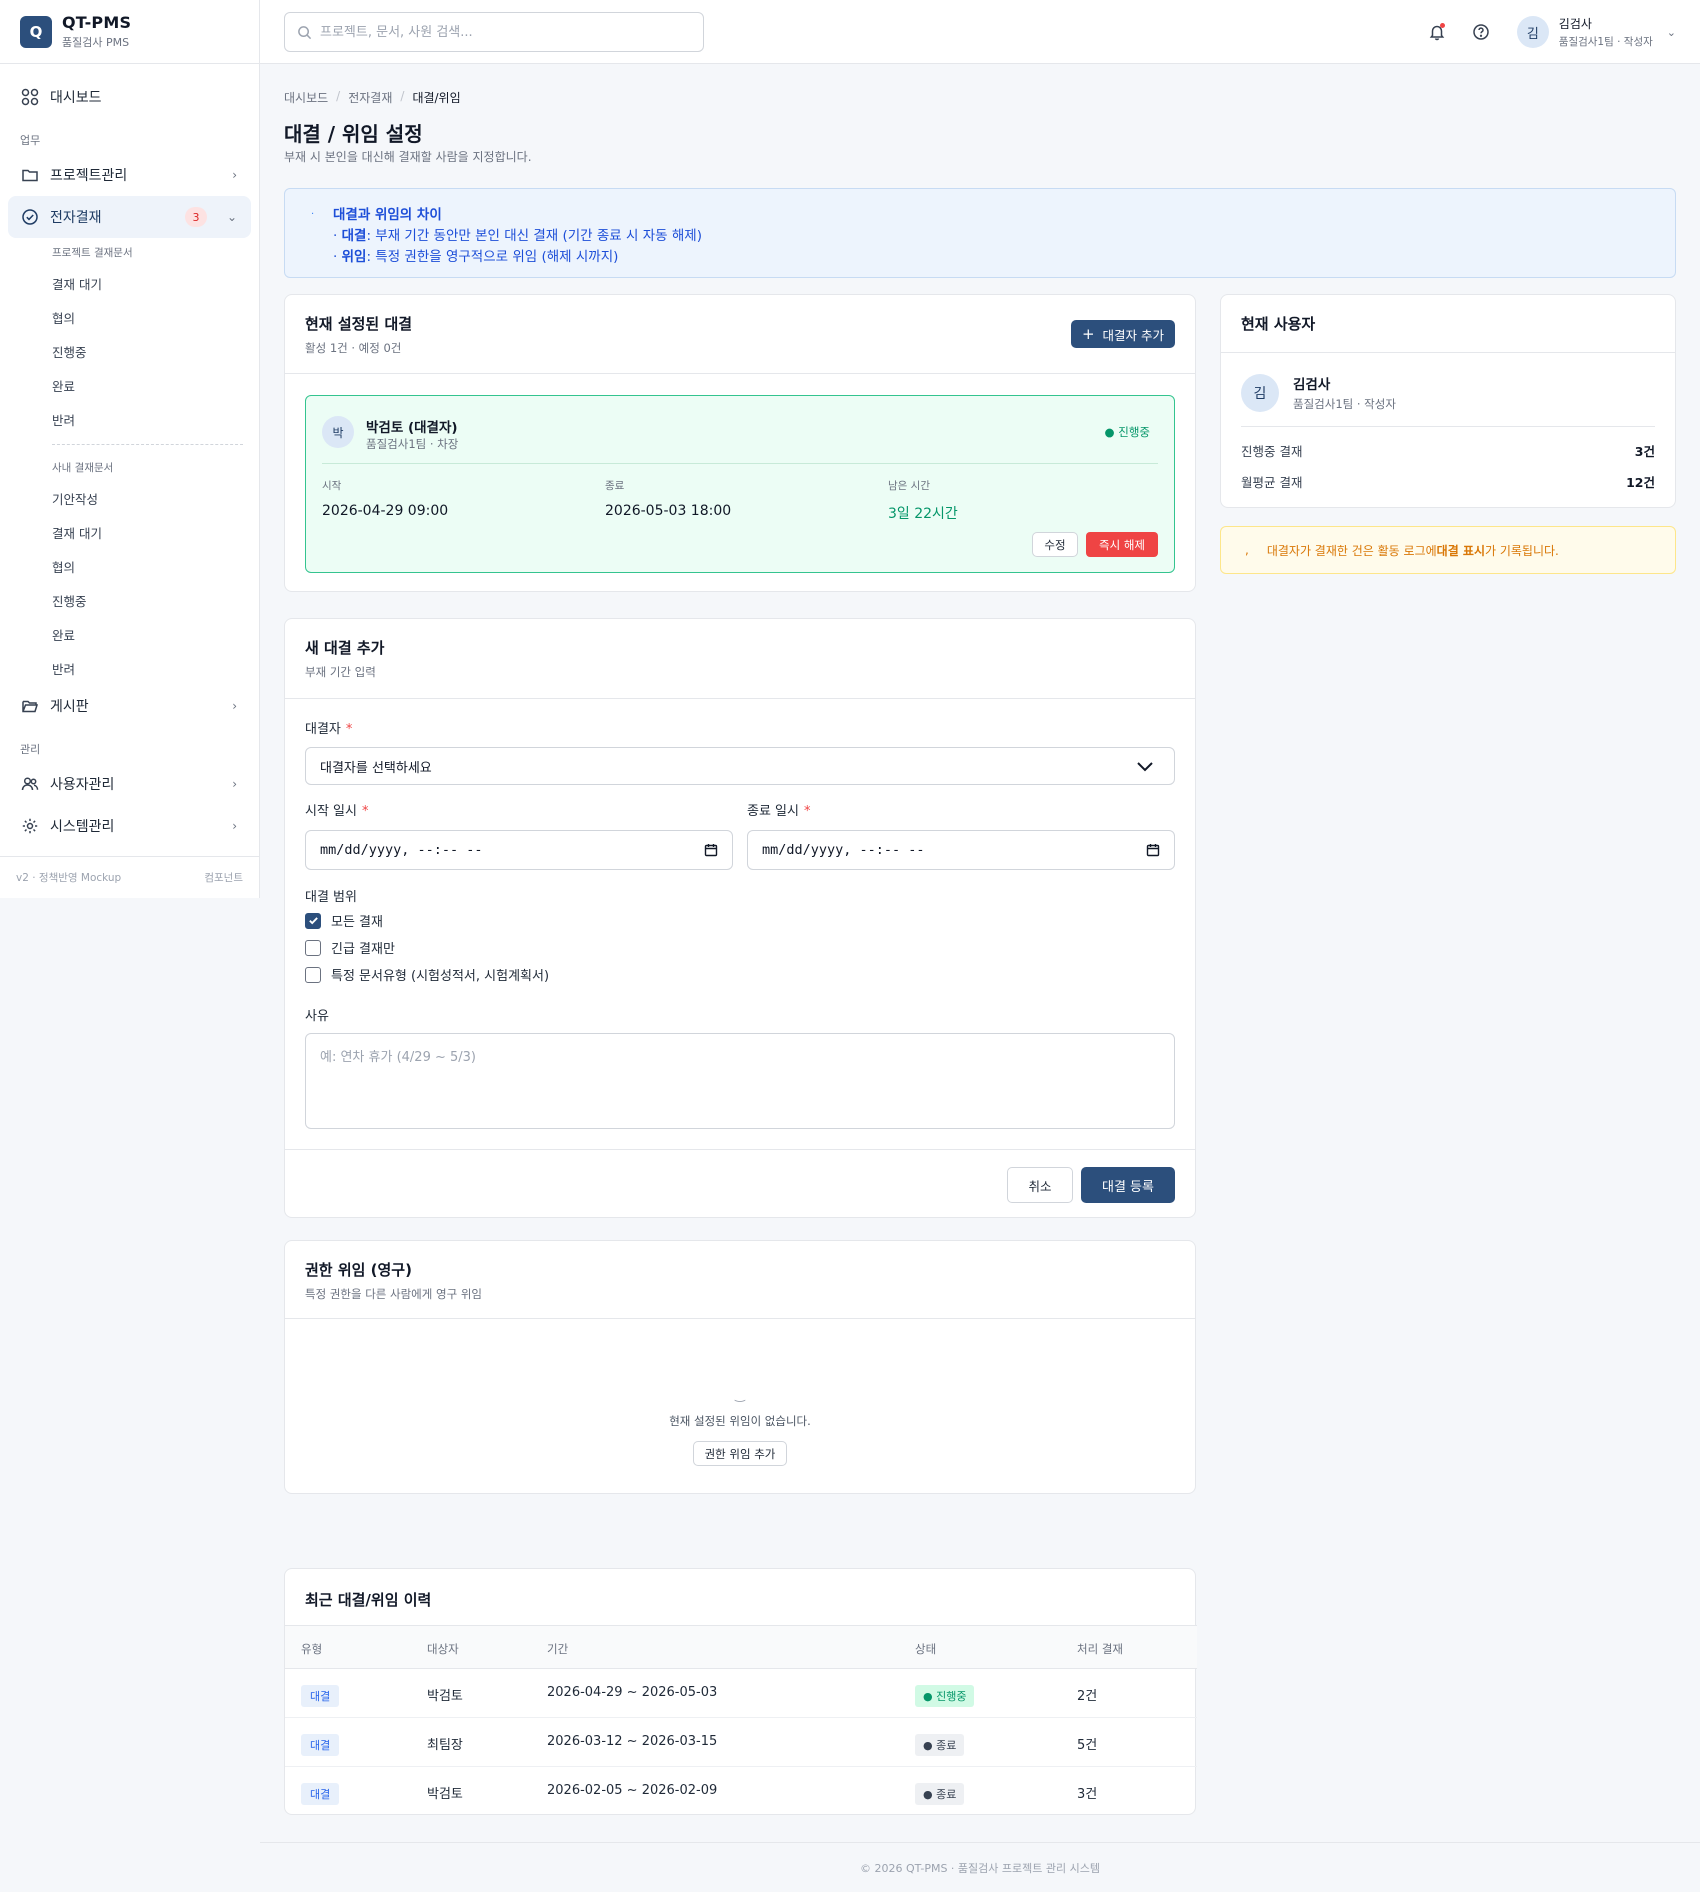  What do you see at coordinates (923, 501) in the screenshot?
I see `proxy-remaining: 남은 시간 3일 22시간` at bounding box center [923, 501].